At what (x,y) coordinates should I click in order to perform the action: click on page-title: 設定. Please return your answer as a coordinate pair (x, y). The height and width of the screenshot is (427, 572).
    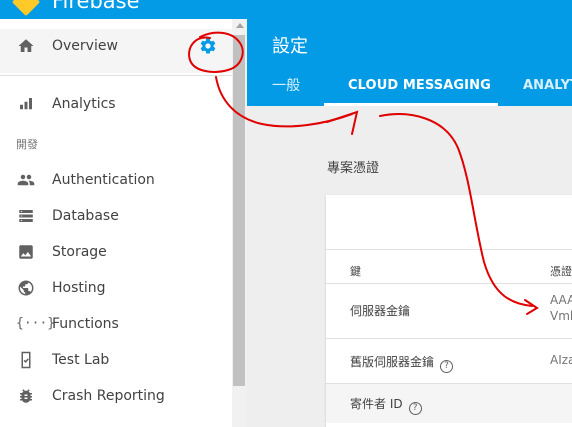
    Looking at the image, I should click on (290, 46).